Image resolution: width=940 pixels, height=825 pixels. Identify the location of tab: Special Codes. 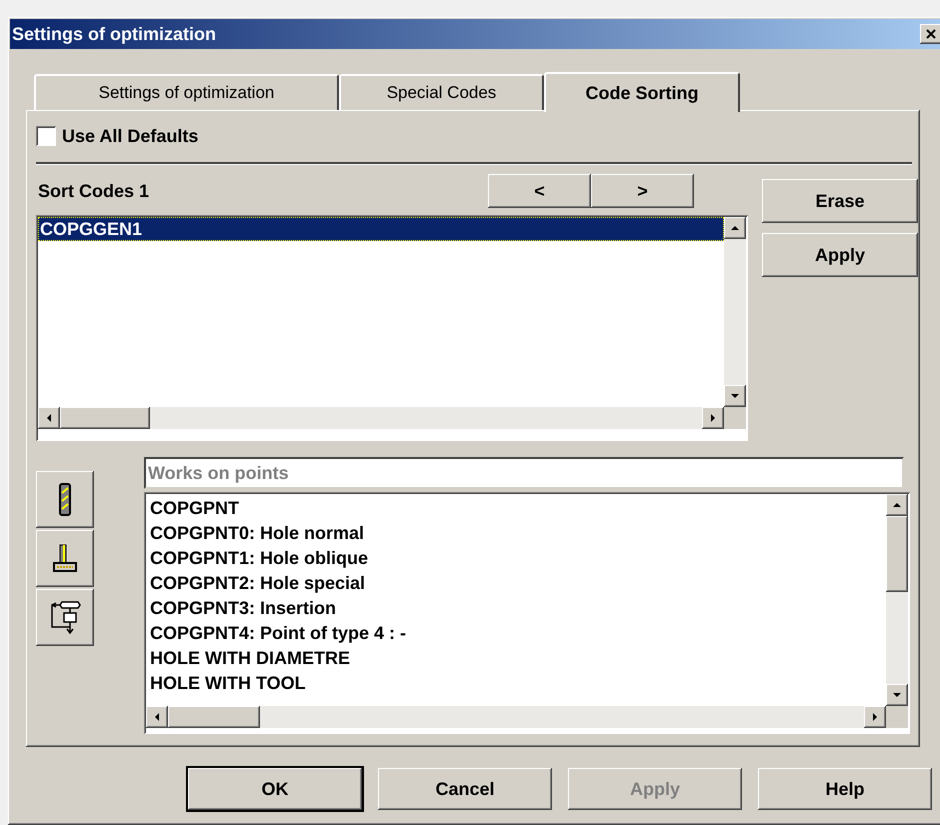
(441, 92).